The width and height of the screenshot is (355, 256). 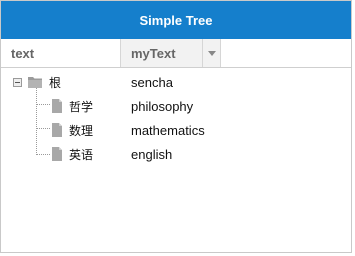 I want to click on chevron-down-icon, so click(x=211, y=53).